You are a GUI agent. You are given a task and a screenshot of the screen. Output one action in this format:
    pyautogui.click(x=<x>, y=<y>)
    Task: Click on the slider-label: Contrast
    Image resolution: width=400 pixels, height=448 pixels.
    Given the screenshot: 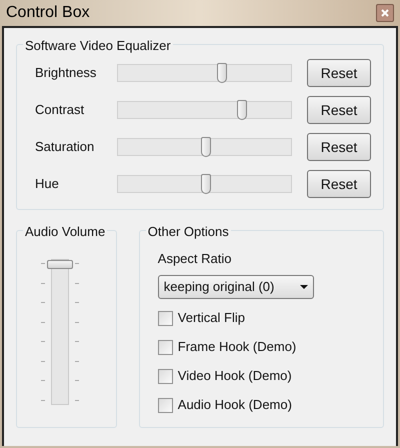 What is the action you would take?
    pyautogui.click(x=60, y=110)
    